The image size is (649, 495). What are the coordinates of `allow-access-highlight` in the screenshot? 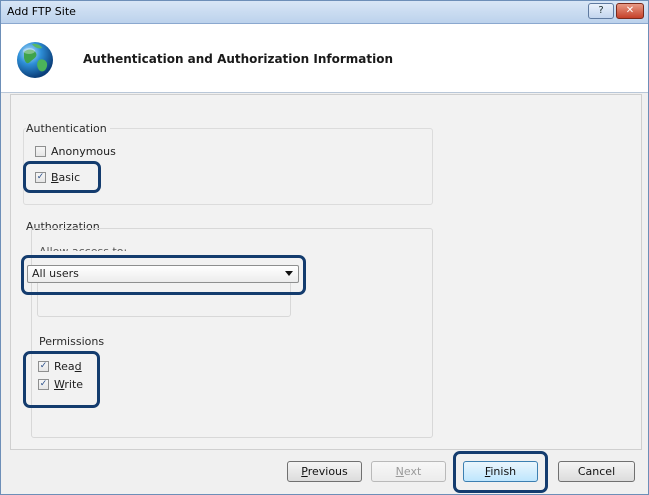 It's located at (163, 275).